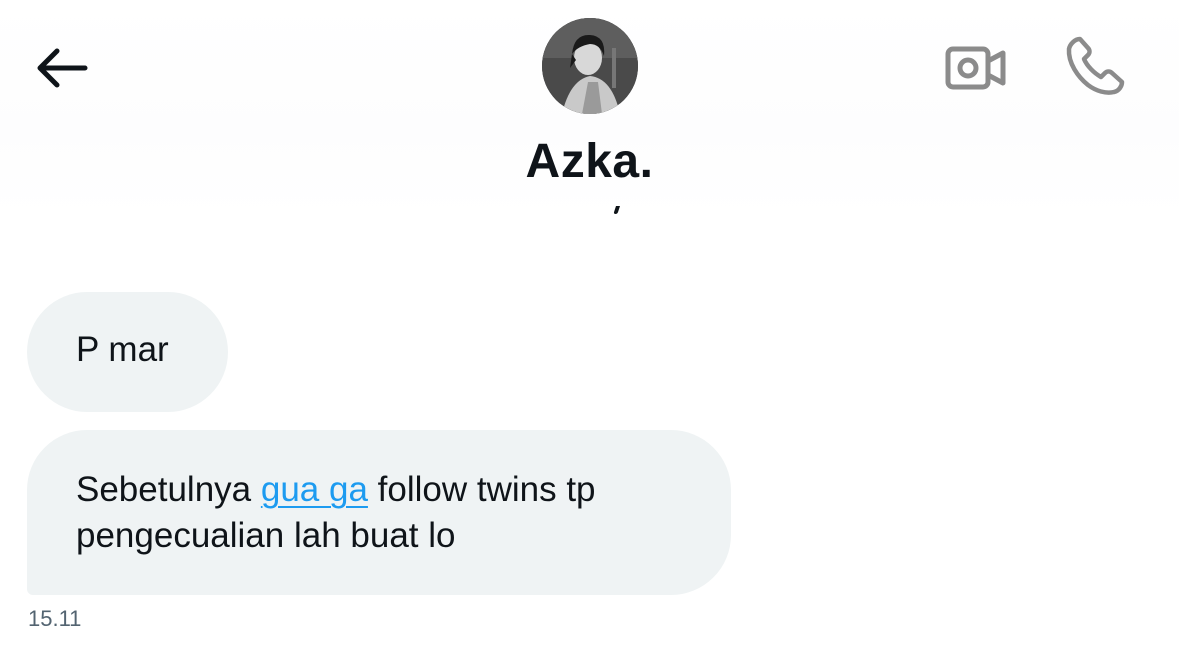 This screenshot has height=650, width=1179. I want to click on avatar-photo, so click(590, 66).